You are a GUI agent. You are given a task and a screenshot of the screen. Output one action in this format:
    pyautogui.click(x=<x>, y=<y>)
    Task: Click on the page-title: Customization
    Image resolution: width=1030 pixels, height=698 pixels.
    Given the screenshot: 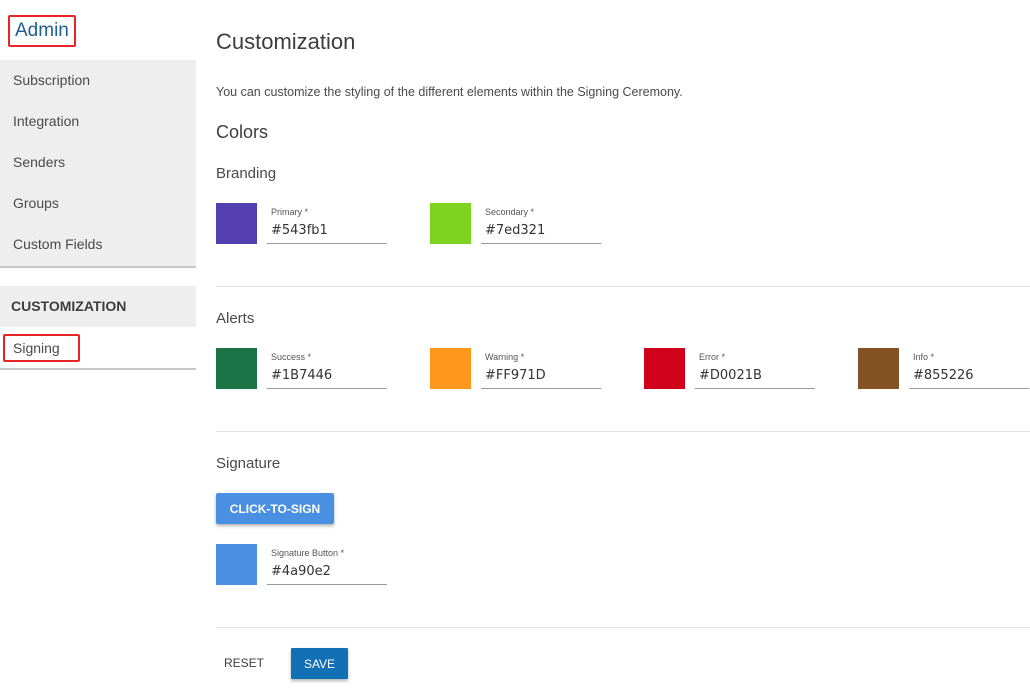 What is the action you would take?
    pyautogui.click(x=286, y=41)
    